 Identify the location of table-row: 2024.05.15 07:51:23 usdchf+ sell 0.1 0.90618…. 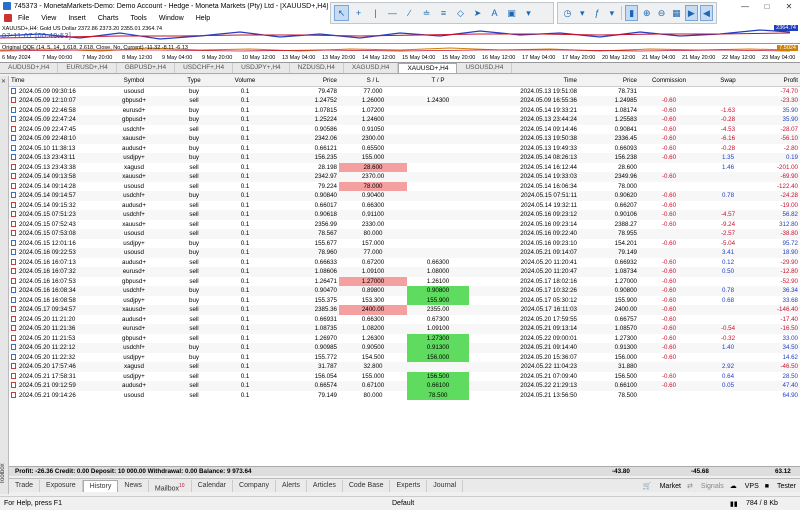
(404, 215).